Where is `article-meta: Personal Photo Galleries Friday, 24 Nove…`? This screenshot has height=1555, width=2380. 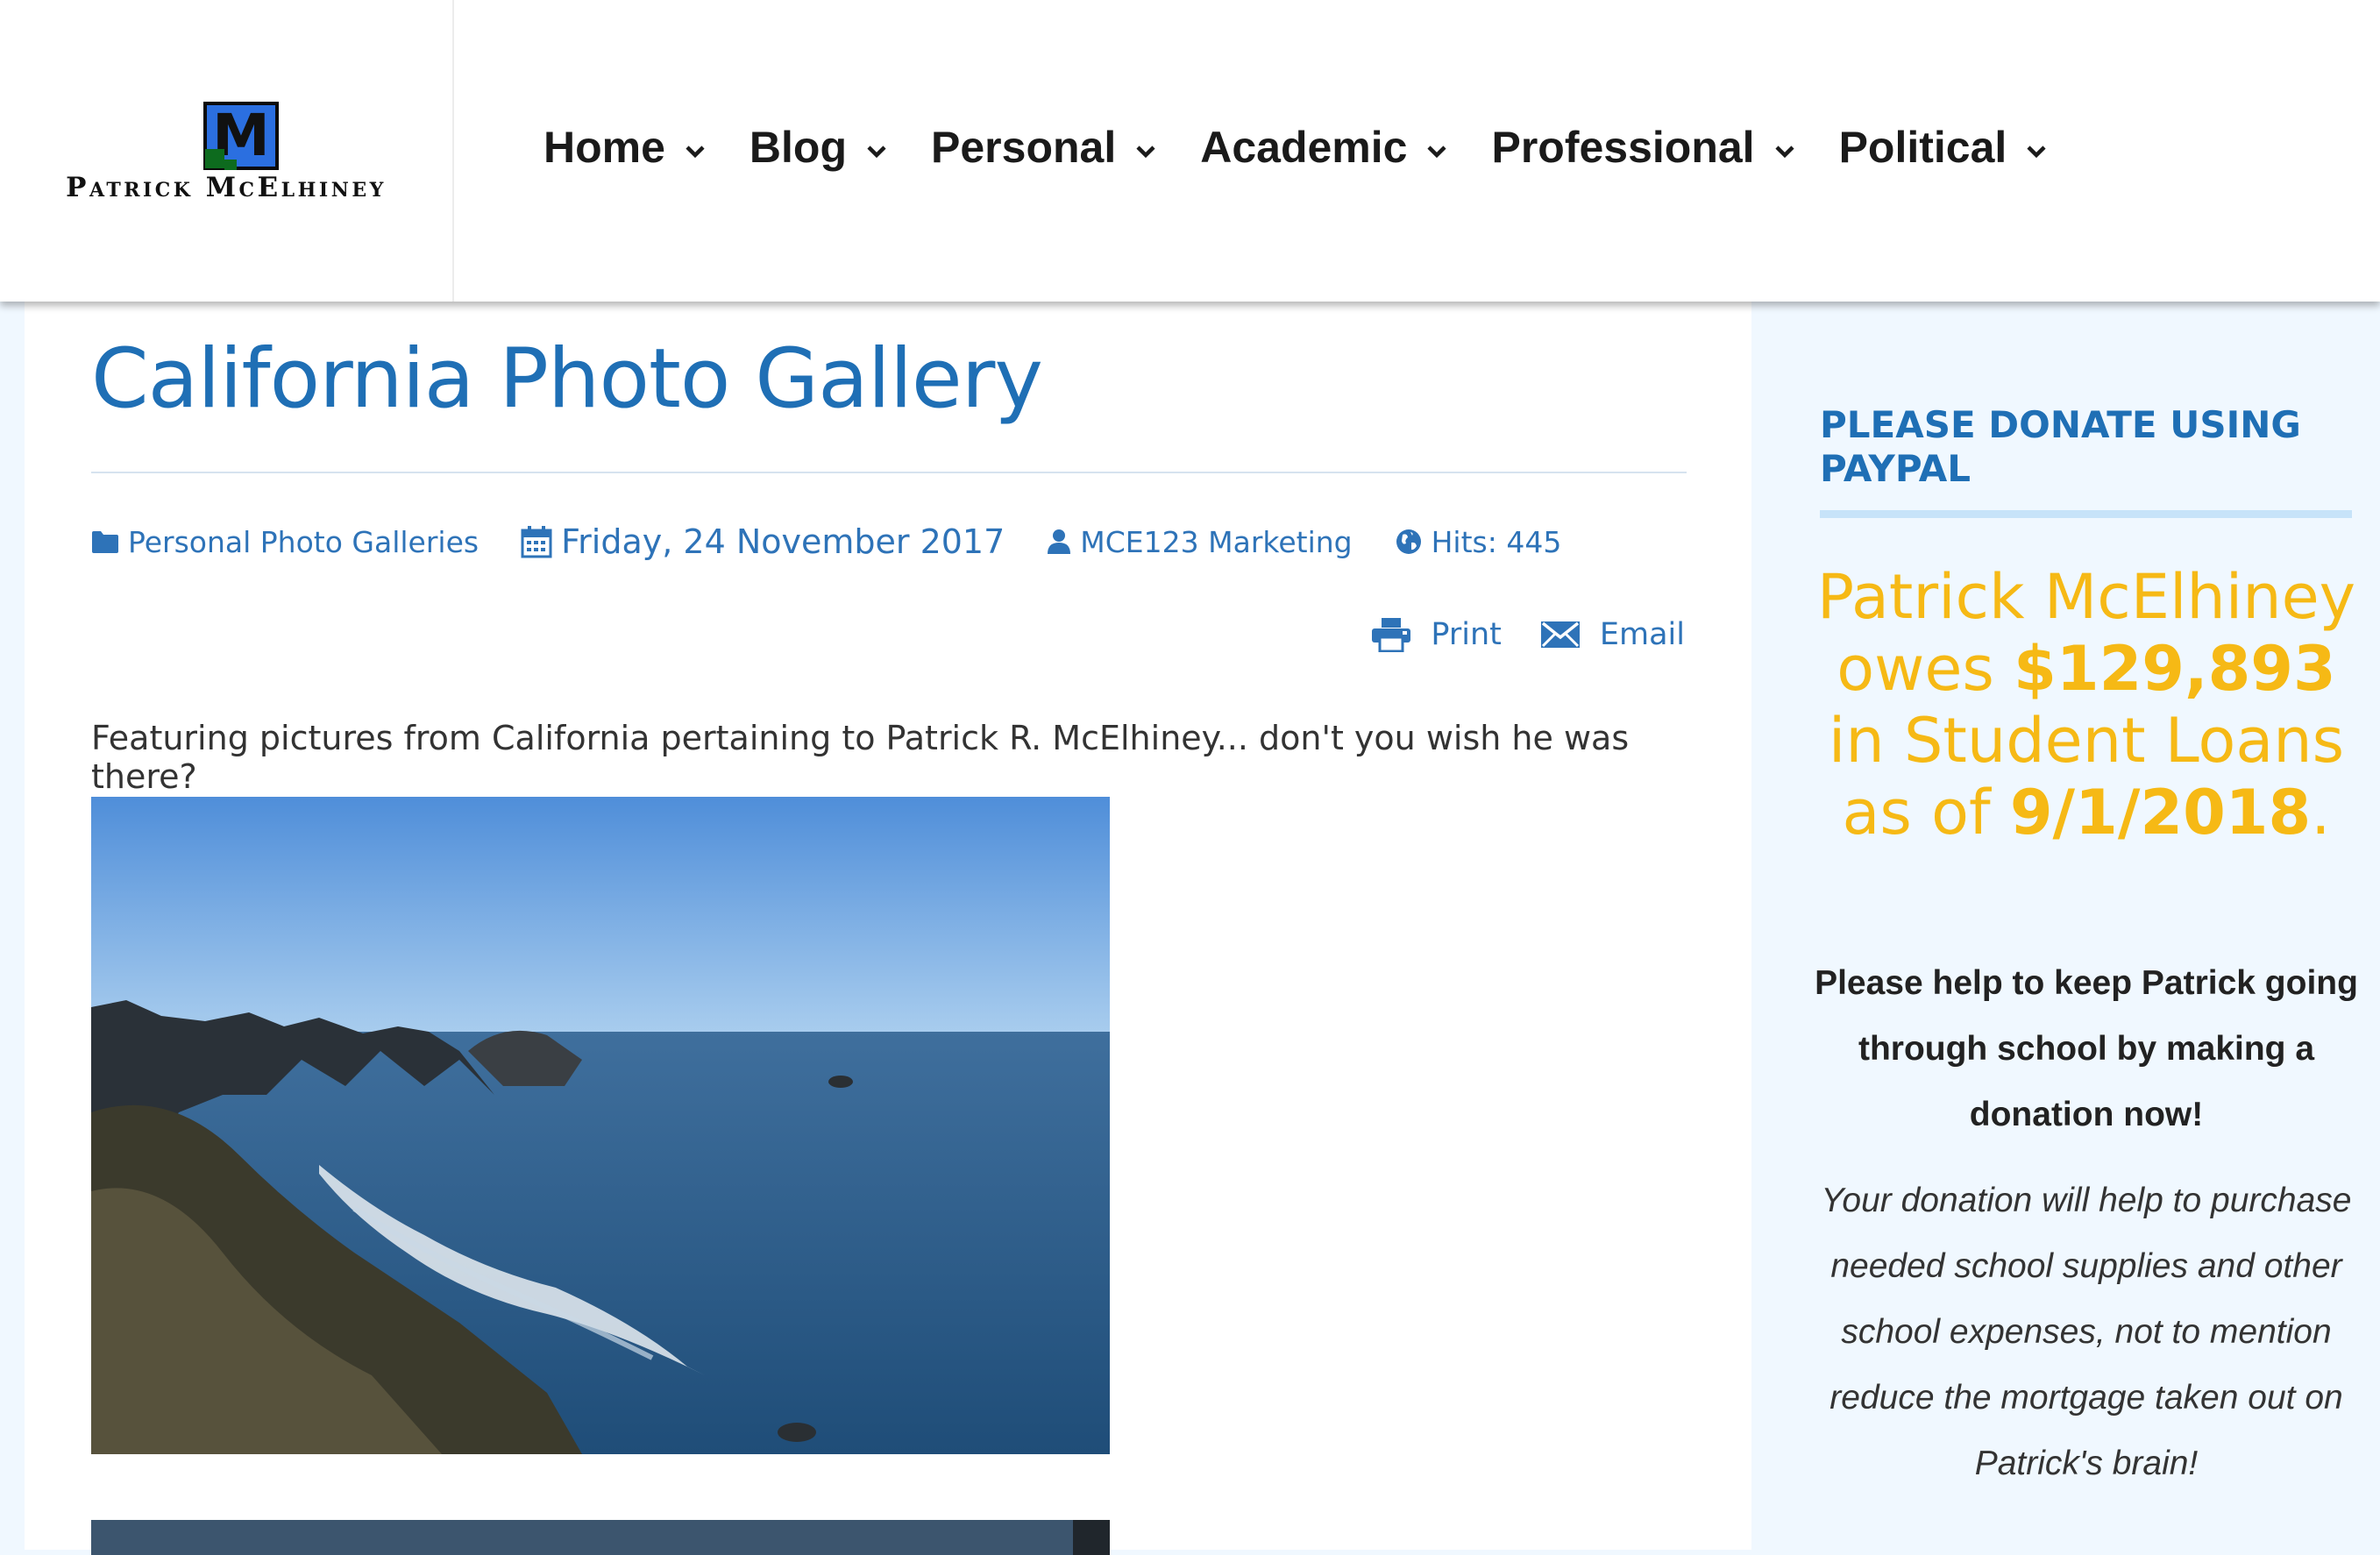
article-meta: Personal Photo Galleries Friday, 24 Nove… is located at coordinates (847, 541).